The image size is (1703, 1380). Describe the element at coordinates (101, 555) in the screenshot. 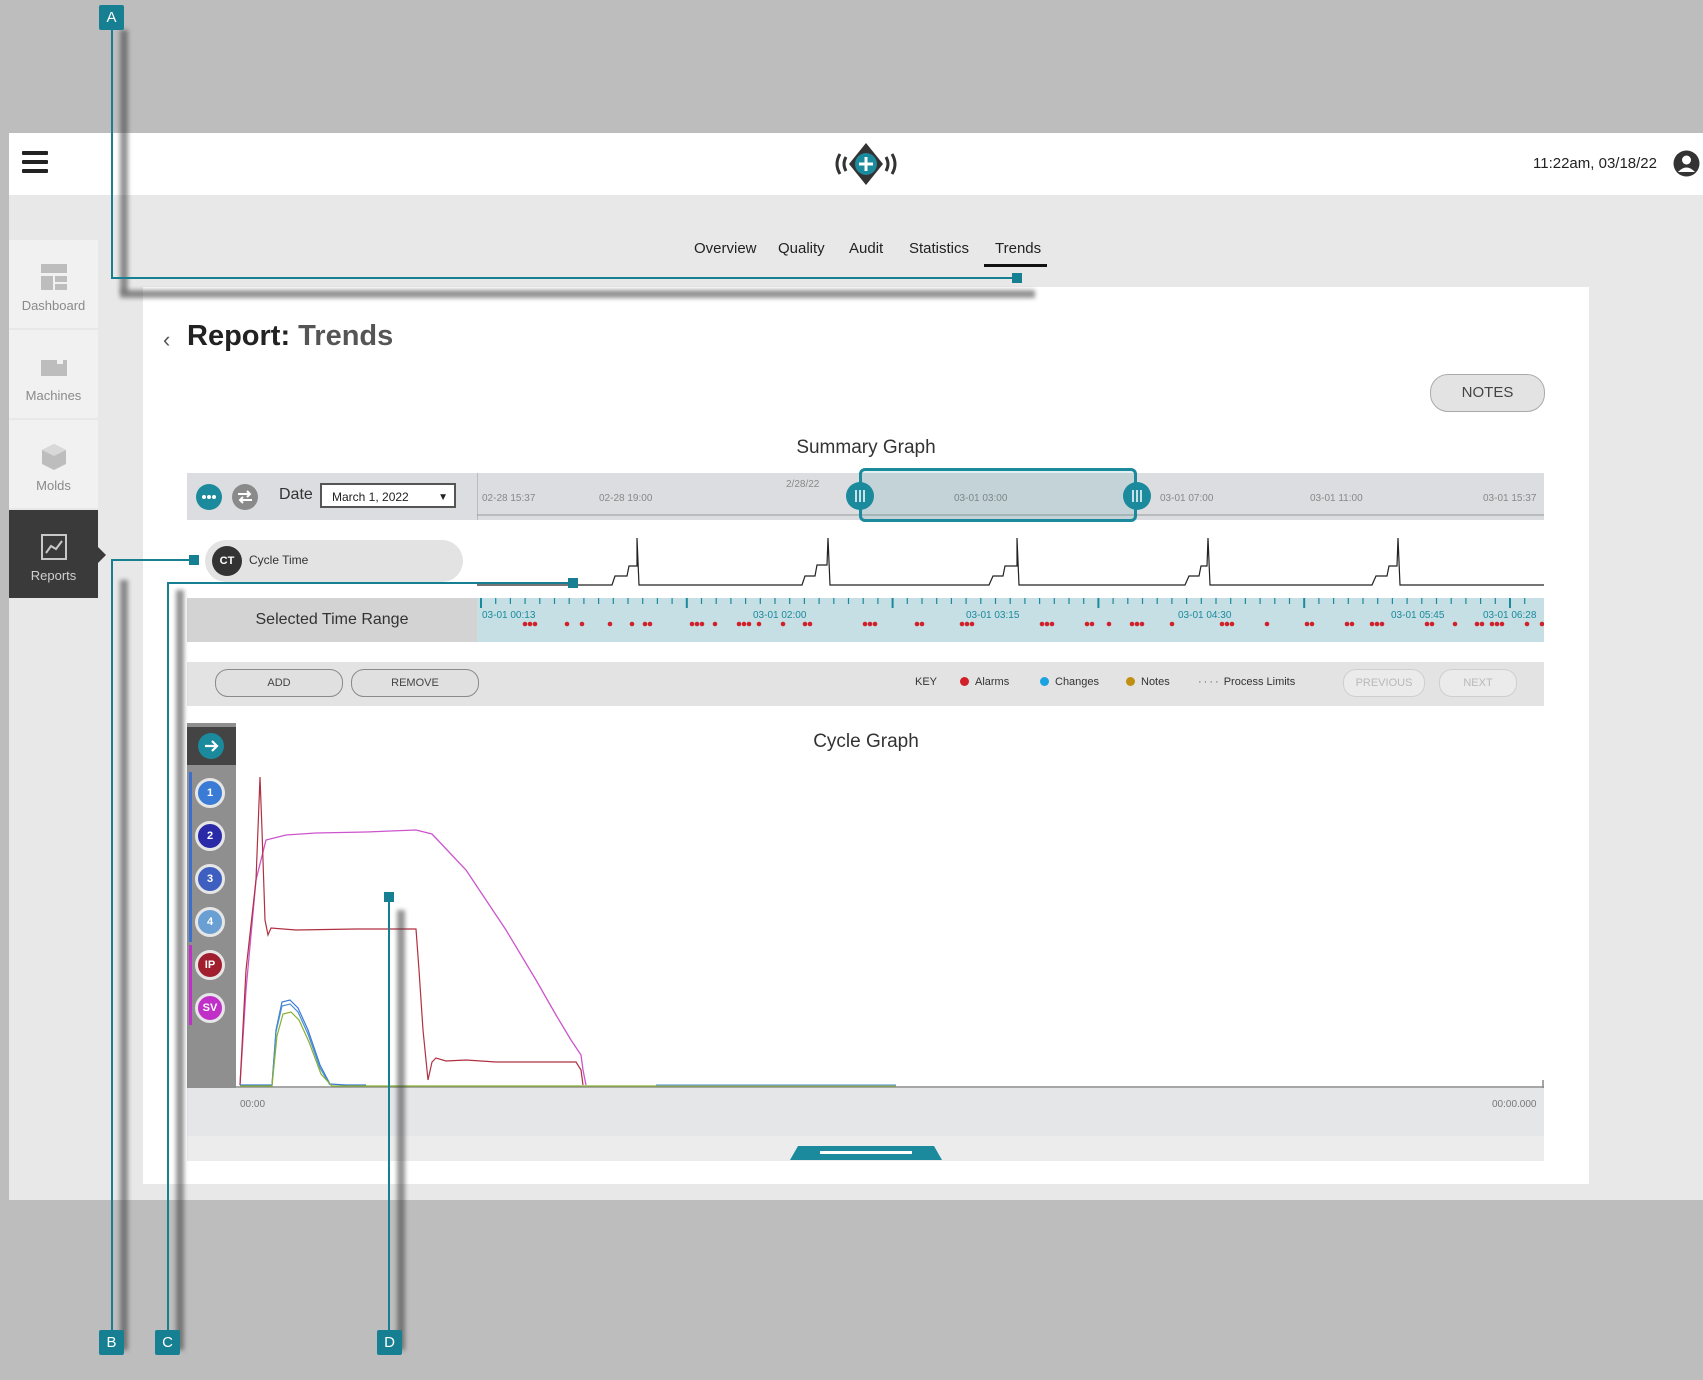

I see `active-pointer` at that location.